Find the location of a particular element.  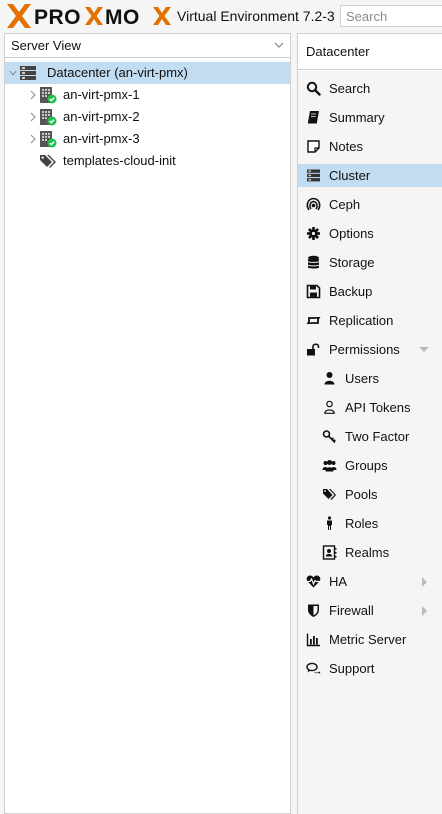

tree-item-label: Datacenter (an-virt-pmx) is located at coordinates (117, 72).